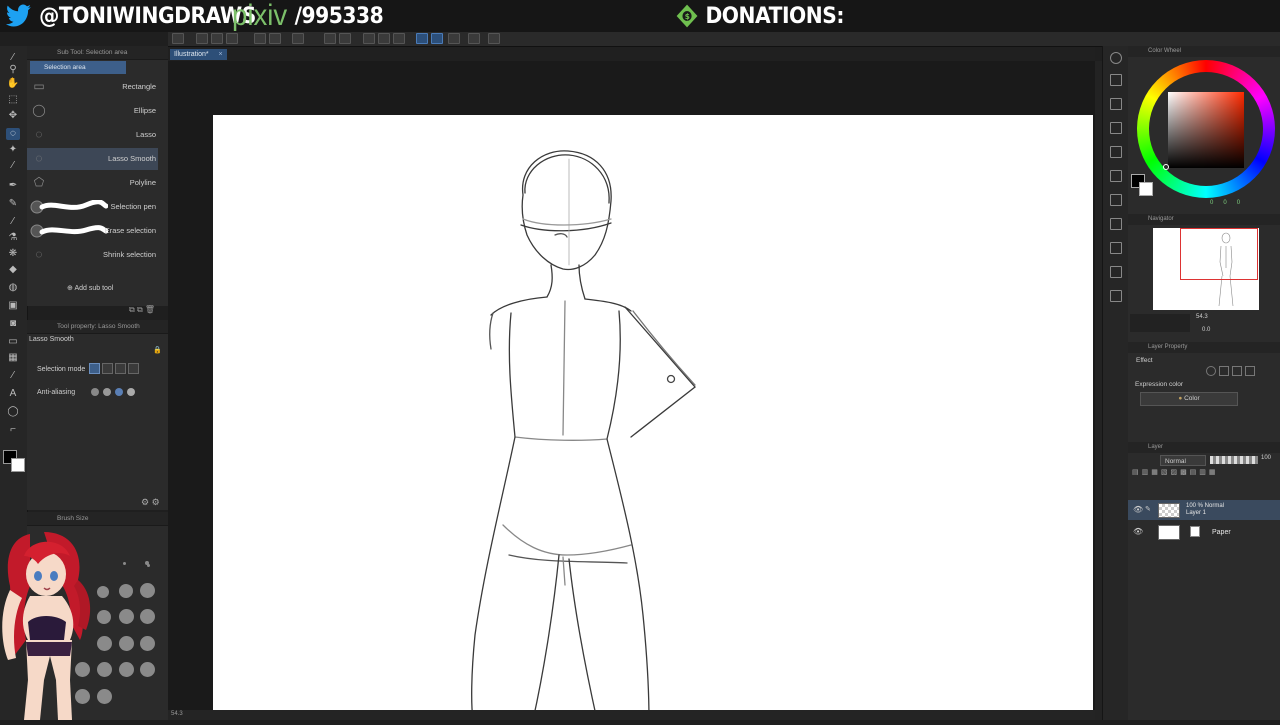 This screenshot has height=725, width=1280. I want to click on eyedropper-tool-icon: ⁄, so click(13, 166).